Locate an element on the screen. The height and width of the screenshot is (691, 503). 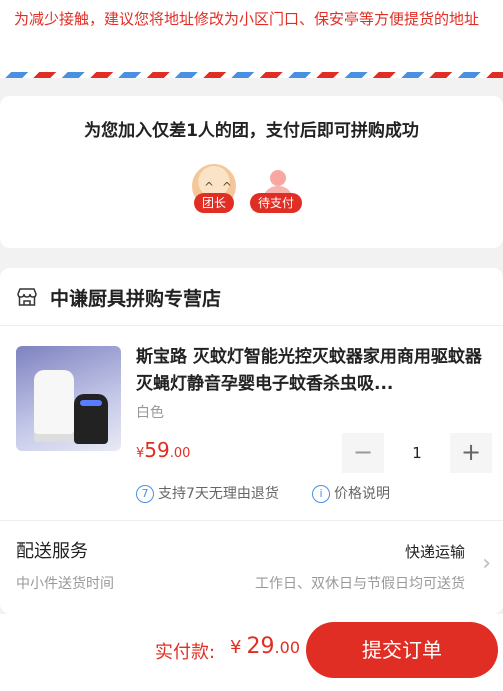
shop-name: 中谦厨具拼购专营店 is located at coordinates (136, 299).